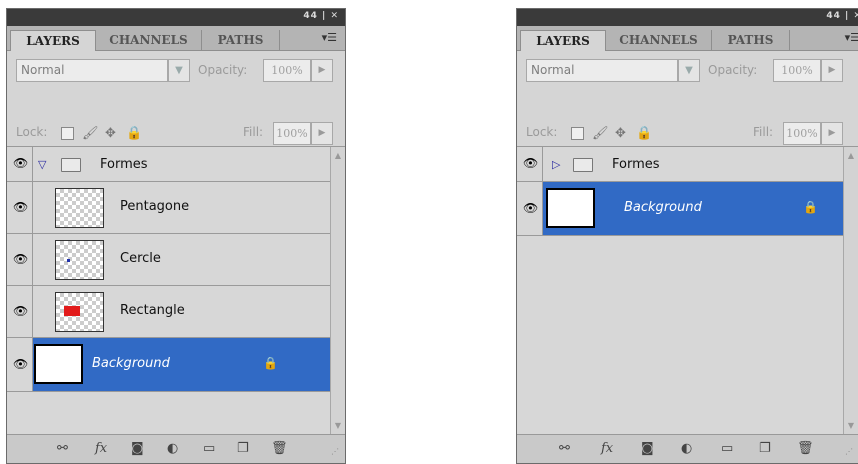  I want to click on layer-row: 👁 Rectangle, so click(168, 312).